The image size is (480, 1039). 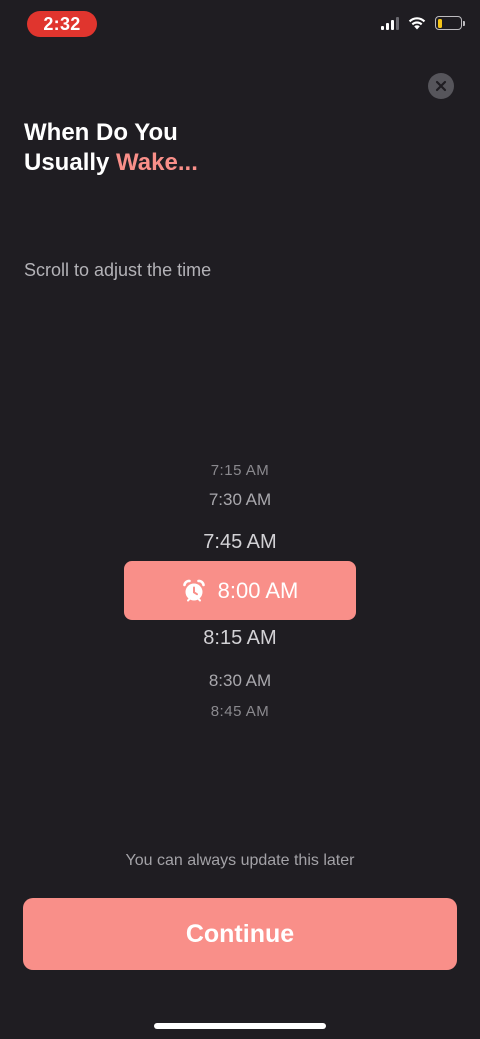 What do you see at coordinates (450, 23) in the screenshot?
I see `battery-icon` at bounding box center [450, 23].